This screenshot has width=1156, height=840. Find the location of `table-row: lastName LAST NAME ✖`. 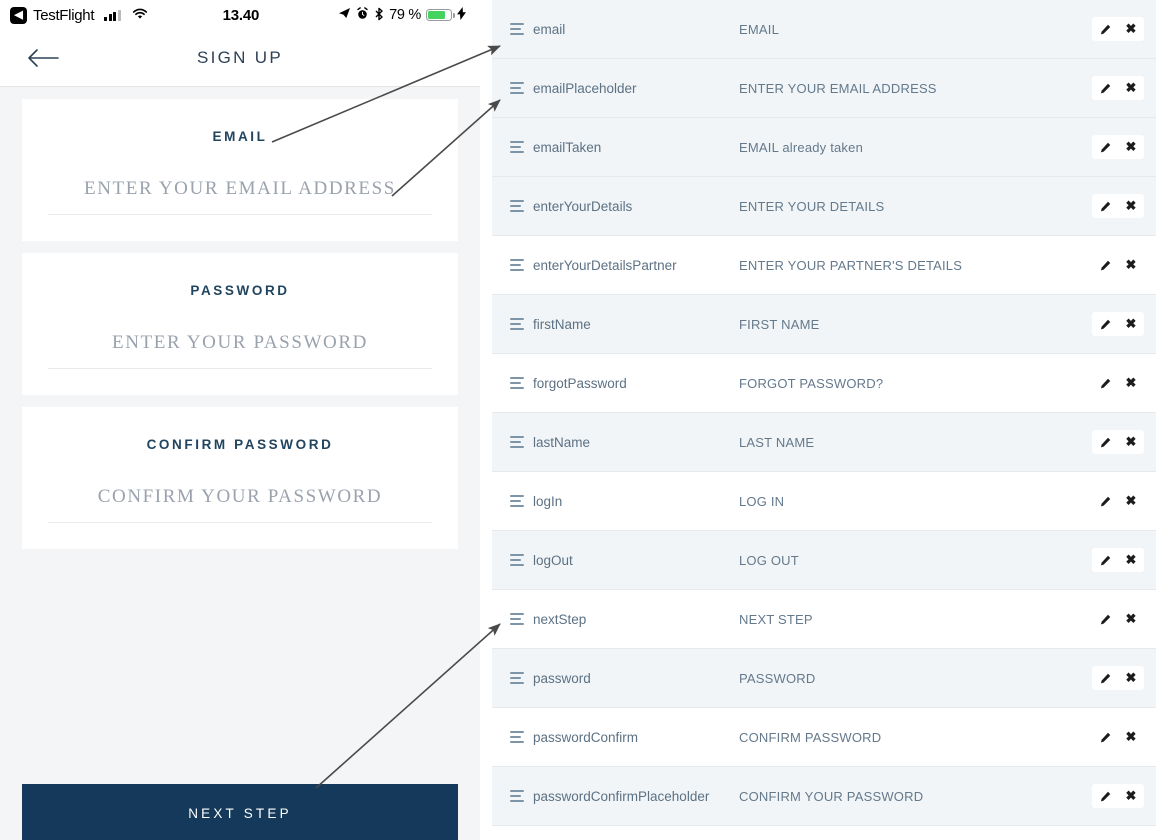

table-row: lastName LAST NAME ✖ is located at coordinates (824, 442).